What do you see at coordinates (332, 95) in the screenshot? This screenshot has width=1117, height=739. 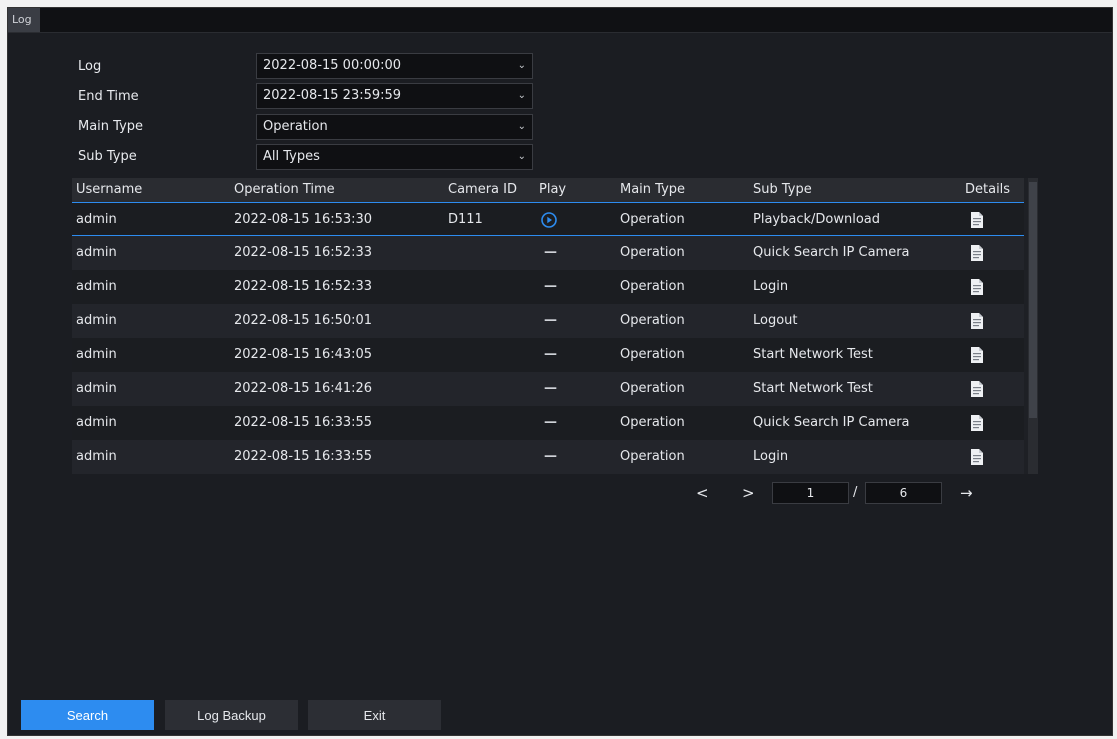 I see `end-time-value: 2022-08-15 23:59:59` at bounding box center [332, 95].